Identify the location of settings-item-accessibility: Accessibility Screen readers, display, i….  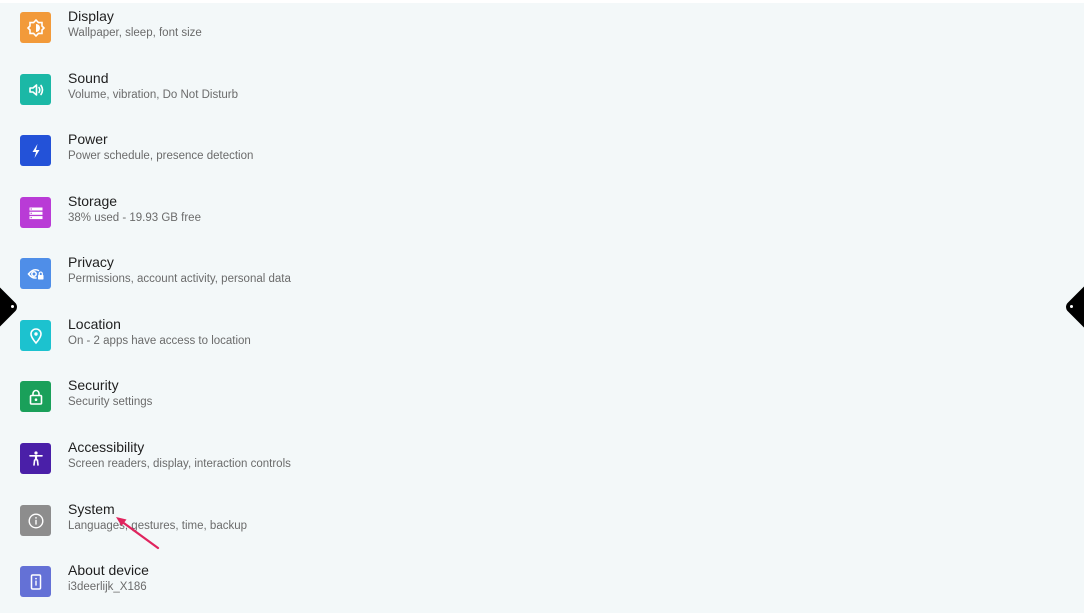
(542, 471).